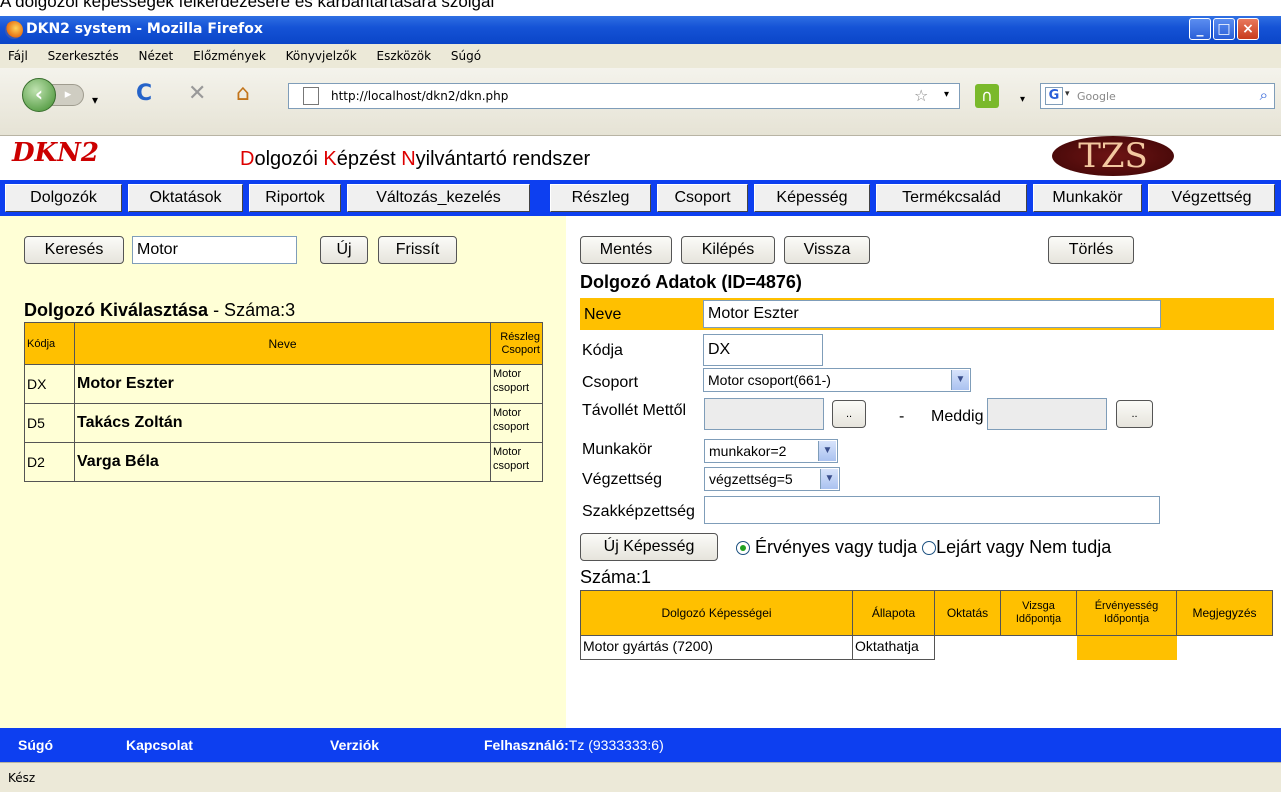 The height and width of the screenshot is (792, 1281). I want to click on tab-munkakor: Munkakör, so click(1087, 198).